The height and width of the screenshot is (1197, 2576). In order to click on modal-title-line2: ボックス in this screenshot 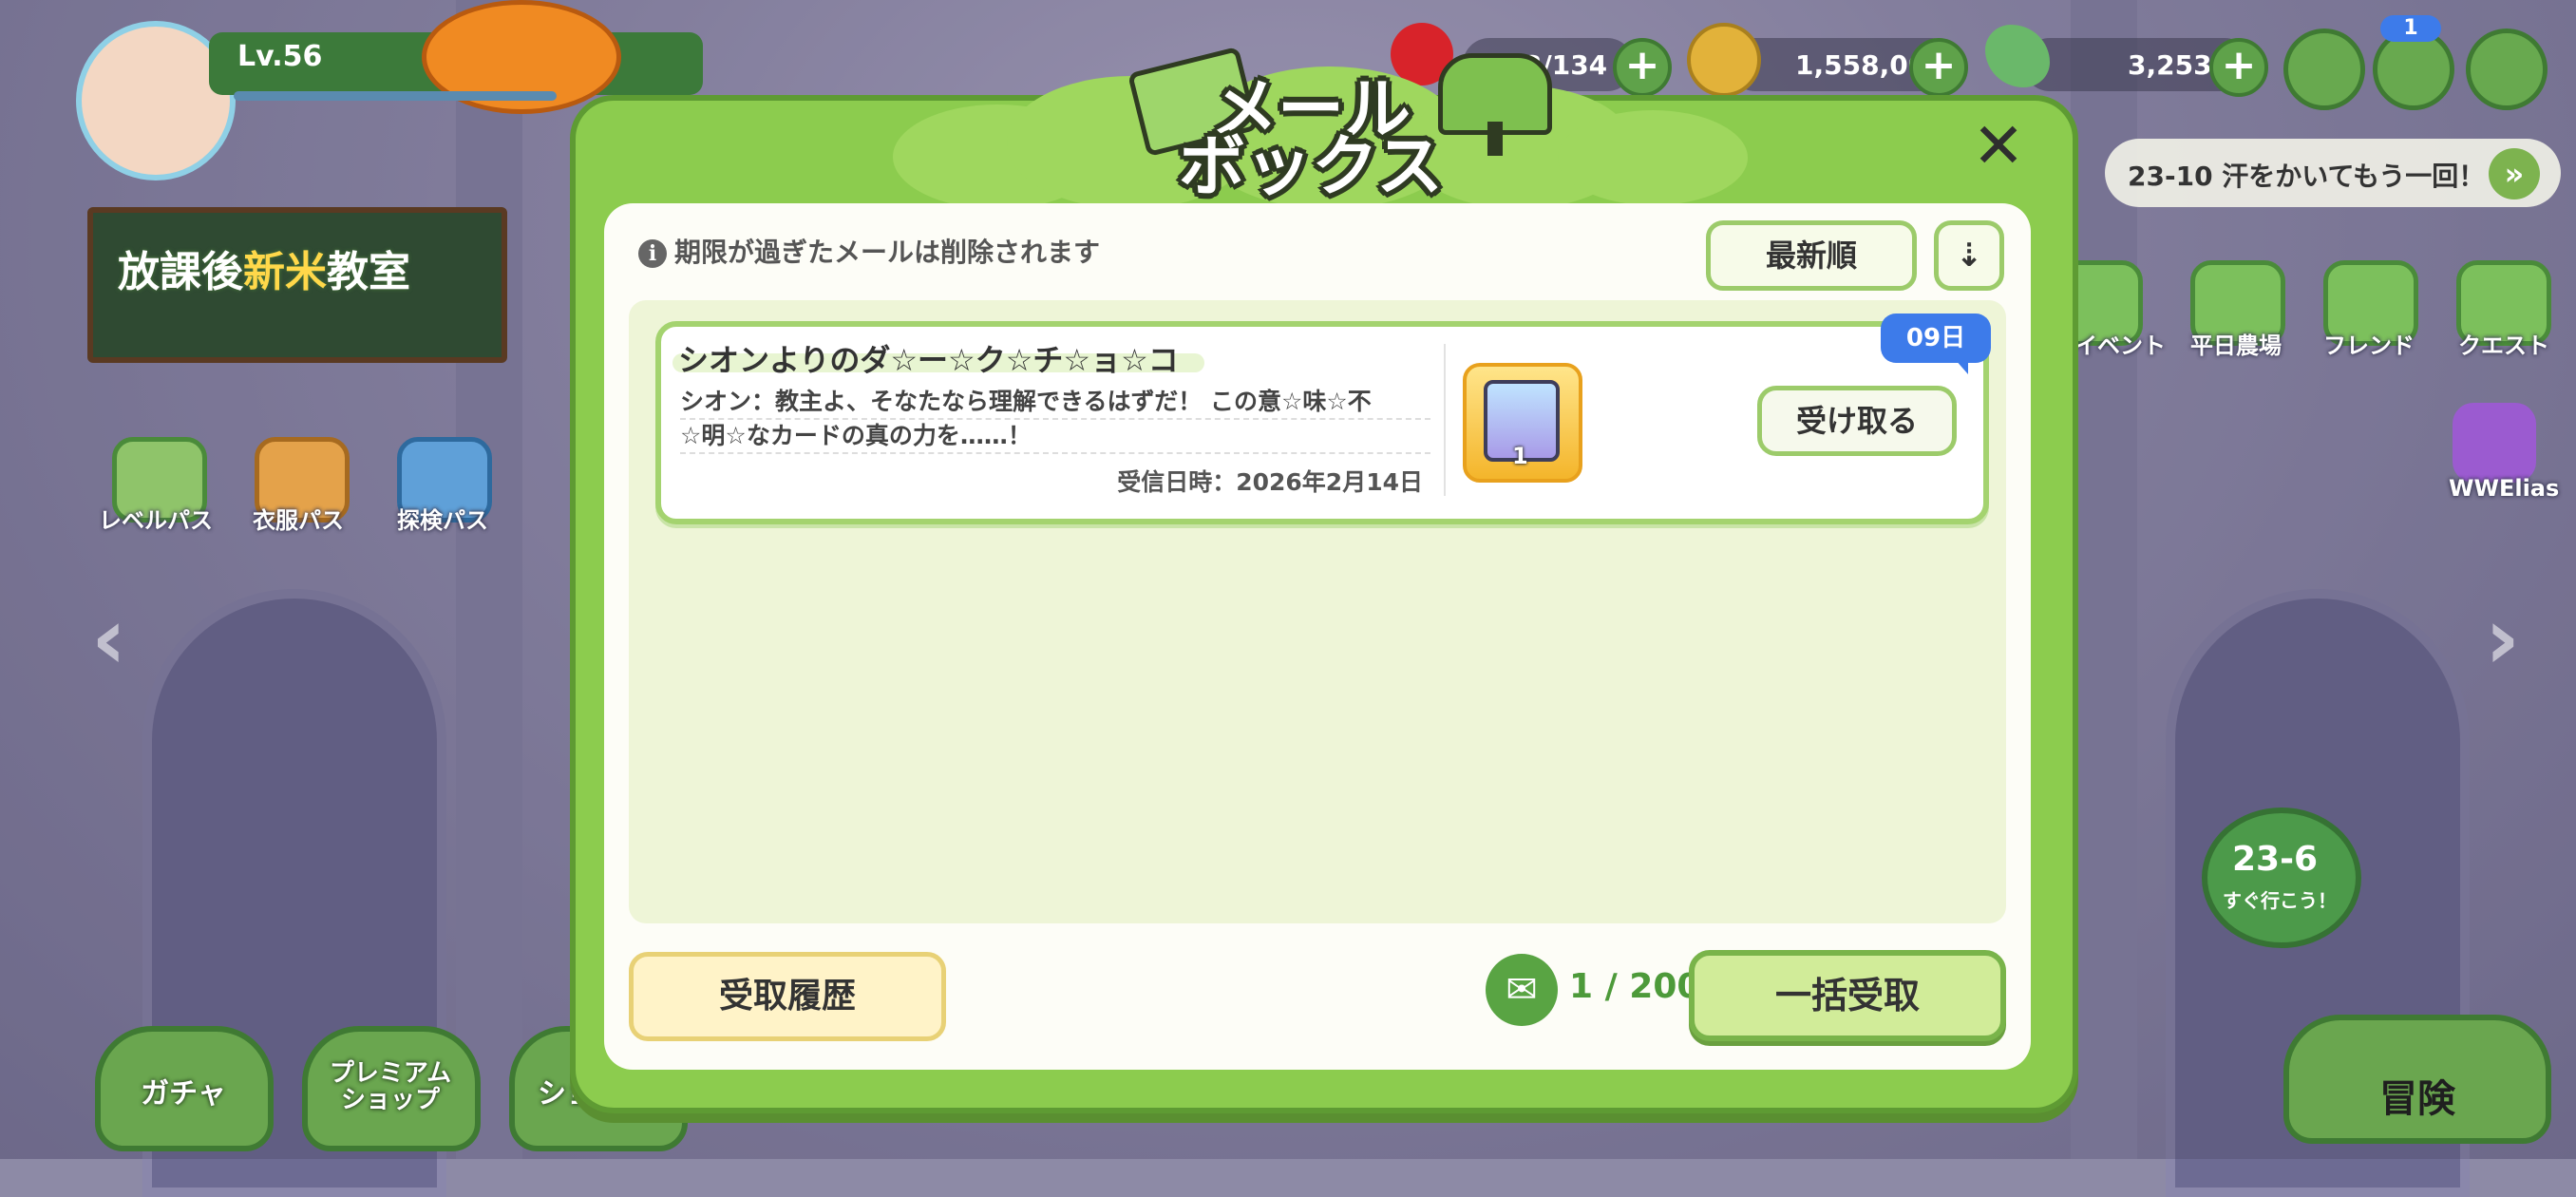, I will do `click(1311, 166)`.